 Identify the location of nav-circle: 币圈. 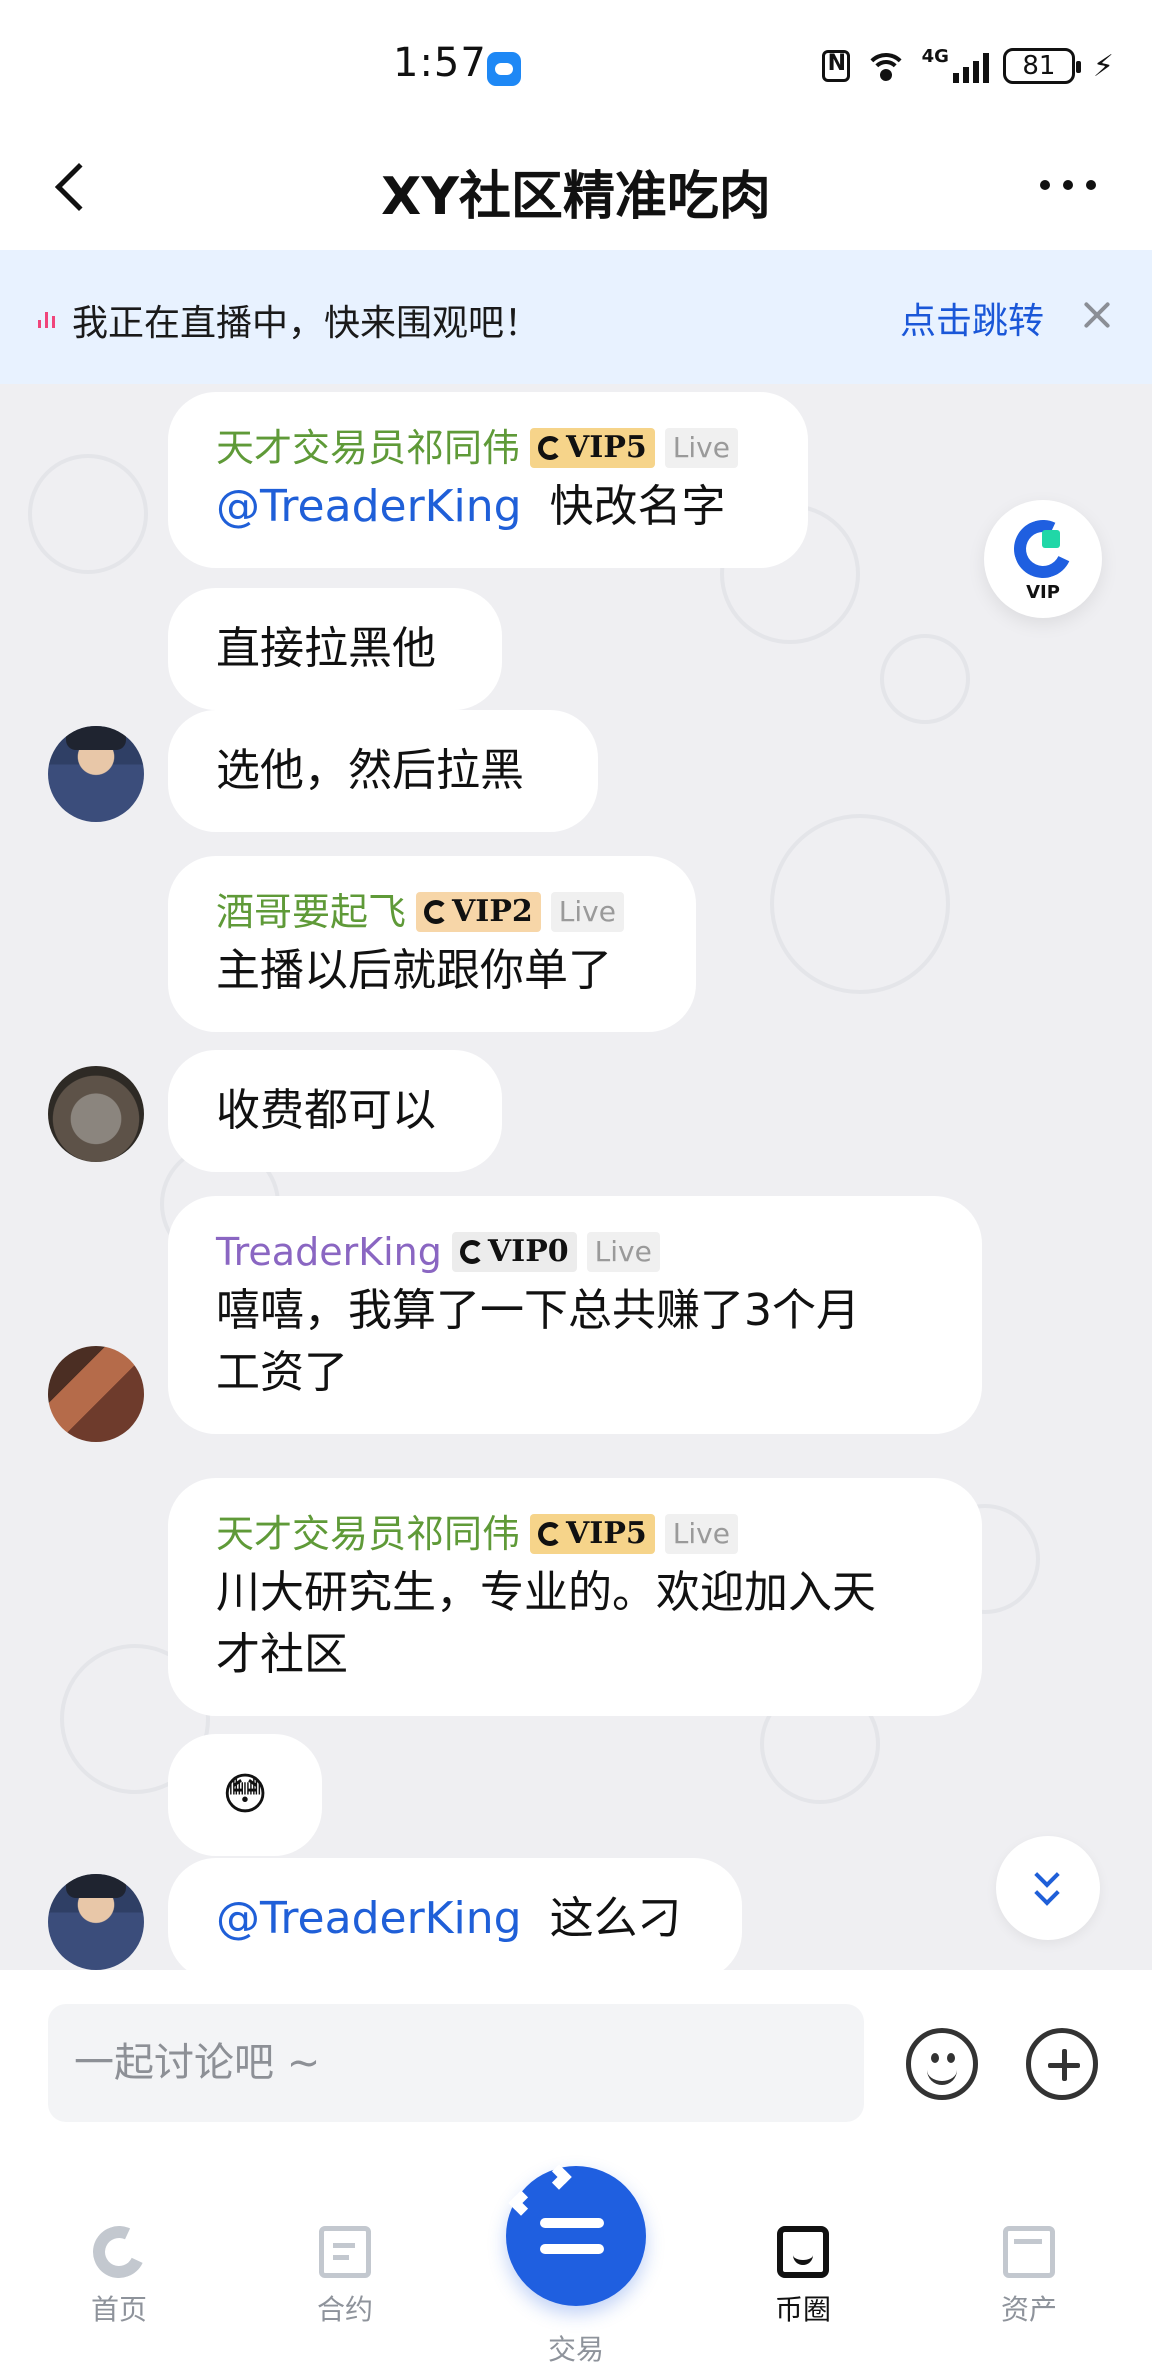
(803, 2281).